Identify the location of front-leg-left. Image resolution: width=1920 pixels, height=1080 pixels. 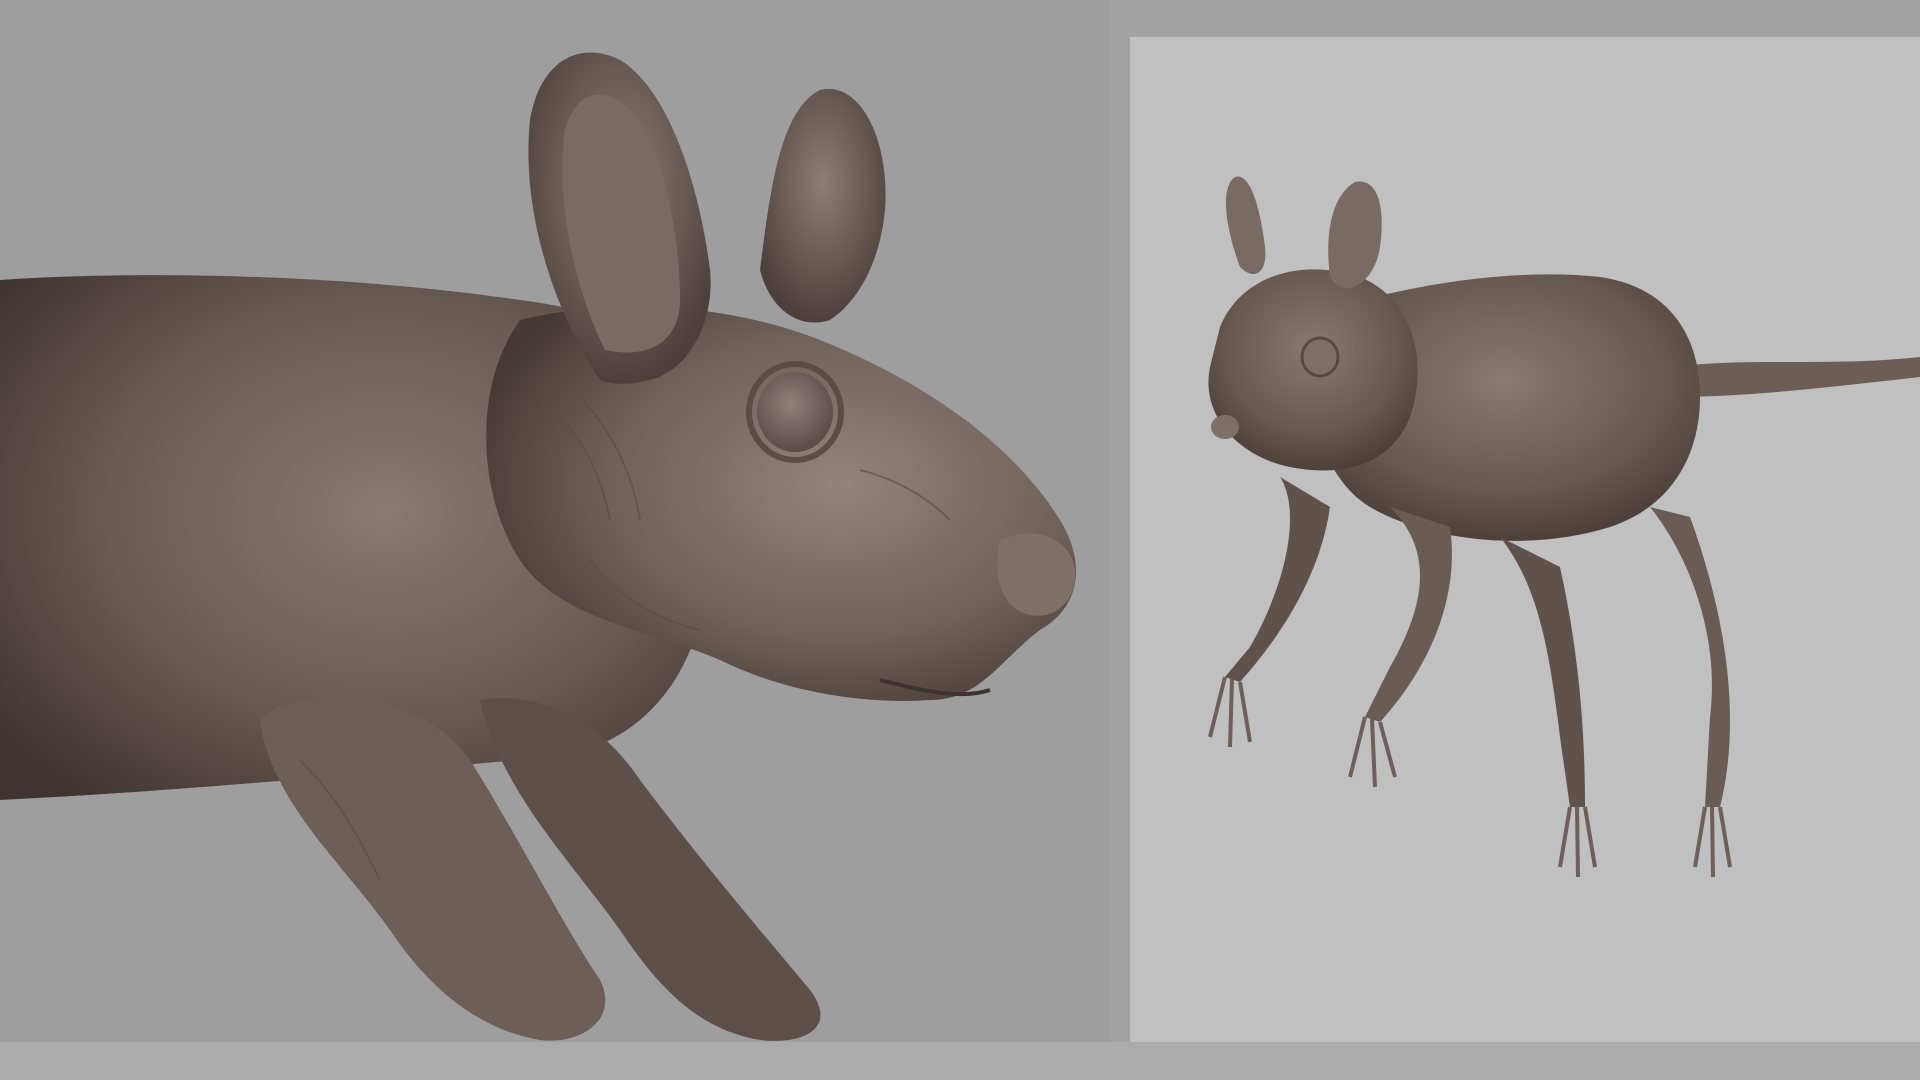
(1277, 579).